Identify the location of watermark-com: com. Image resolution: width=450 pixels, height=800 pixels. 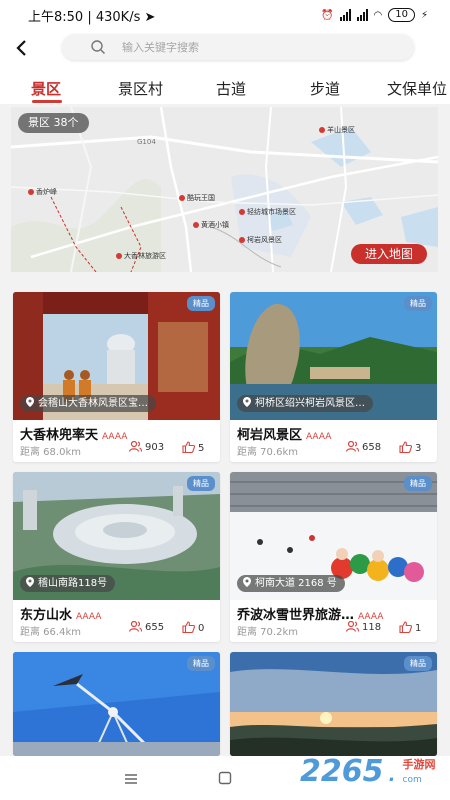
(412, 780).